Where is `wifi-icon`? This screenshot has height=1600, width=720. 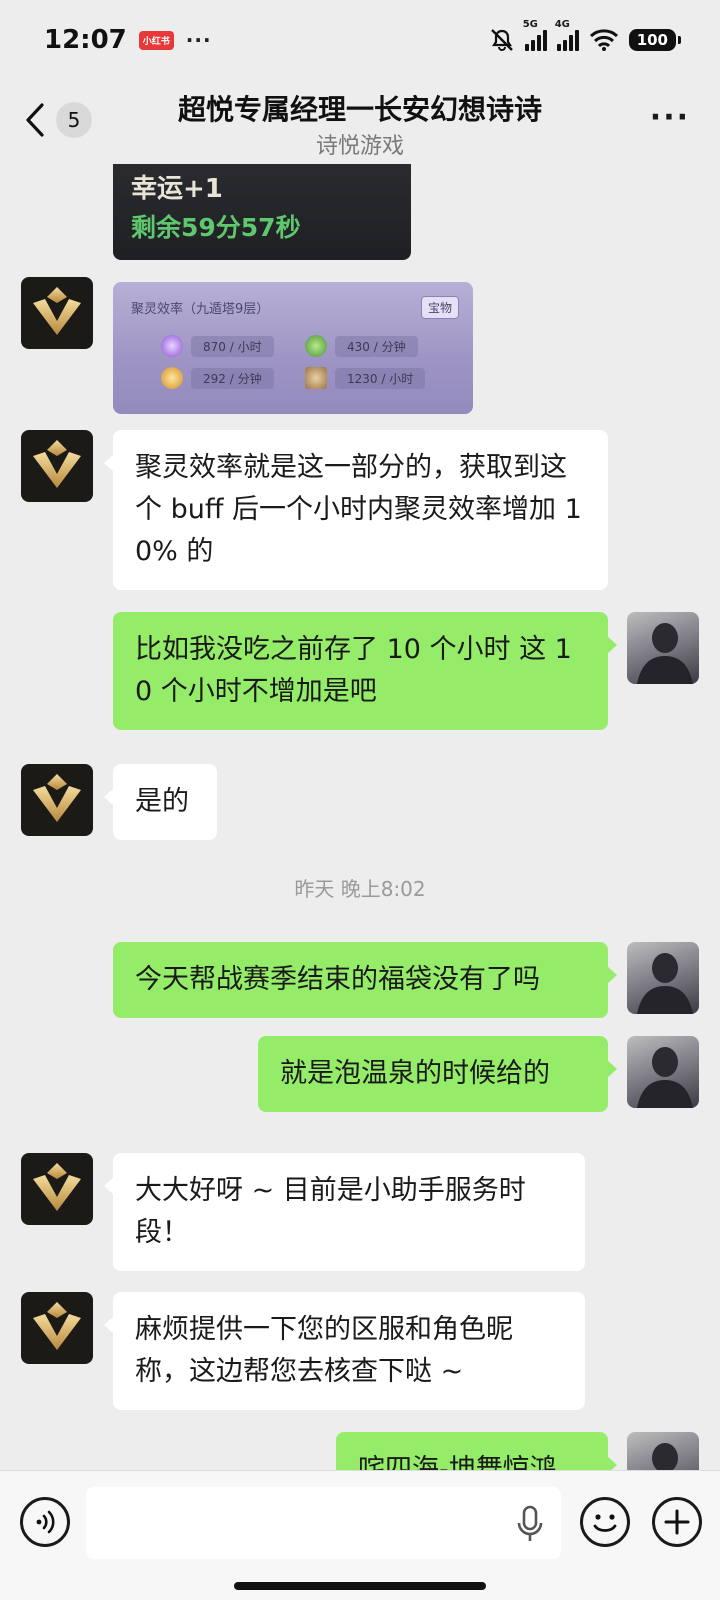 wifi-icon is located at coordinates (603, 40).